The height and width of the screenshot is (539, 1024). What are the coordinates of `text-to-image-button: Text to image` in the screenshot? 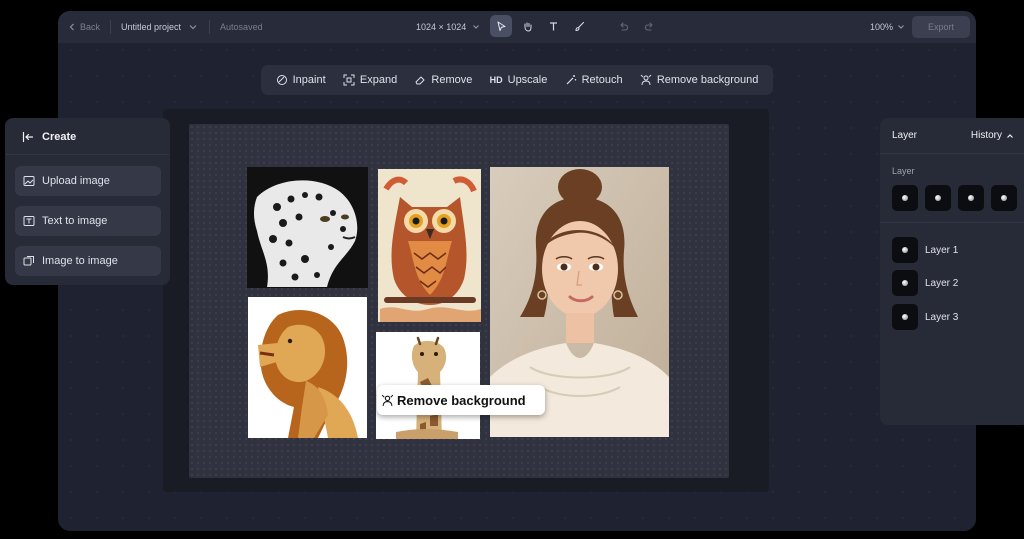 It's located at (88, 221).